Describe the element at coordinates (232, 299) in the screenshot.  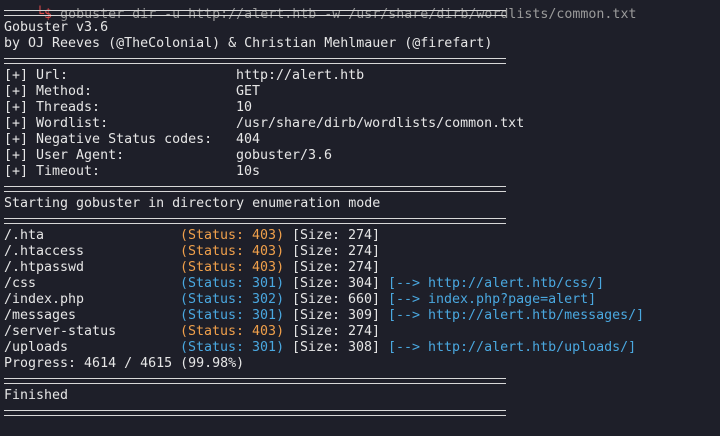
I see `result-status: (Status: 302)` at that location.